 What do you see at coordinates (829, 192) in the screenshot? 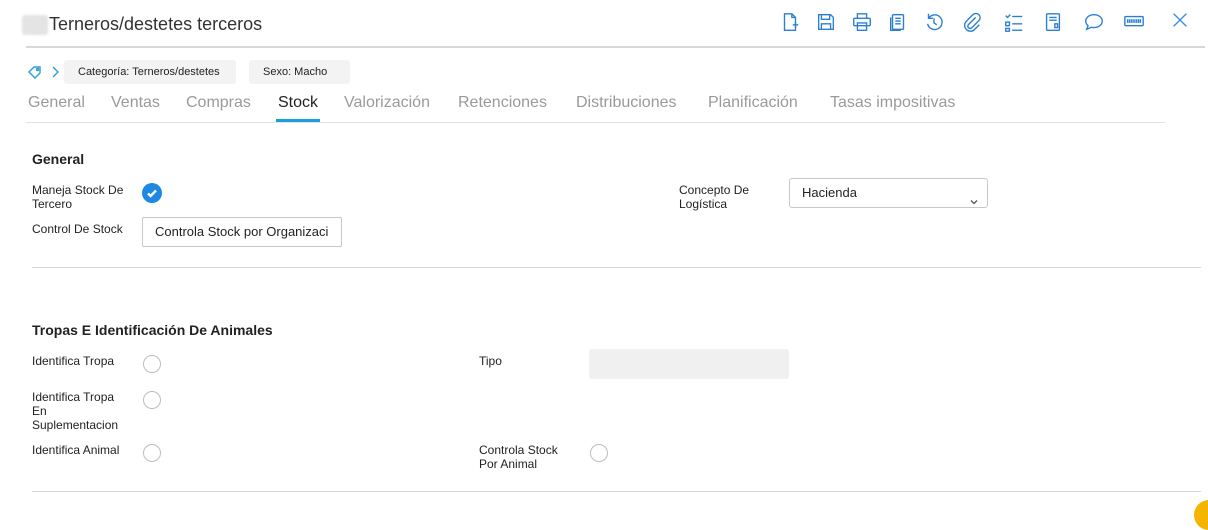
I see `concepto-logistica-value: Hacienda` at bounding box center [829, 192].